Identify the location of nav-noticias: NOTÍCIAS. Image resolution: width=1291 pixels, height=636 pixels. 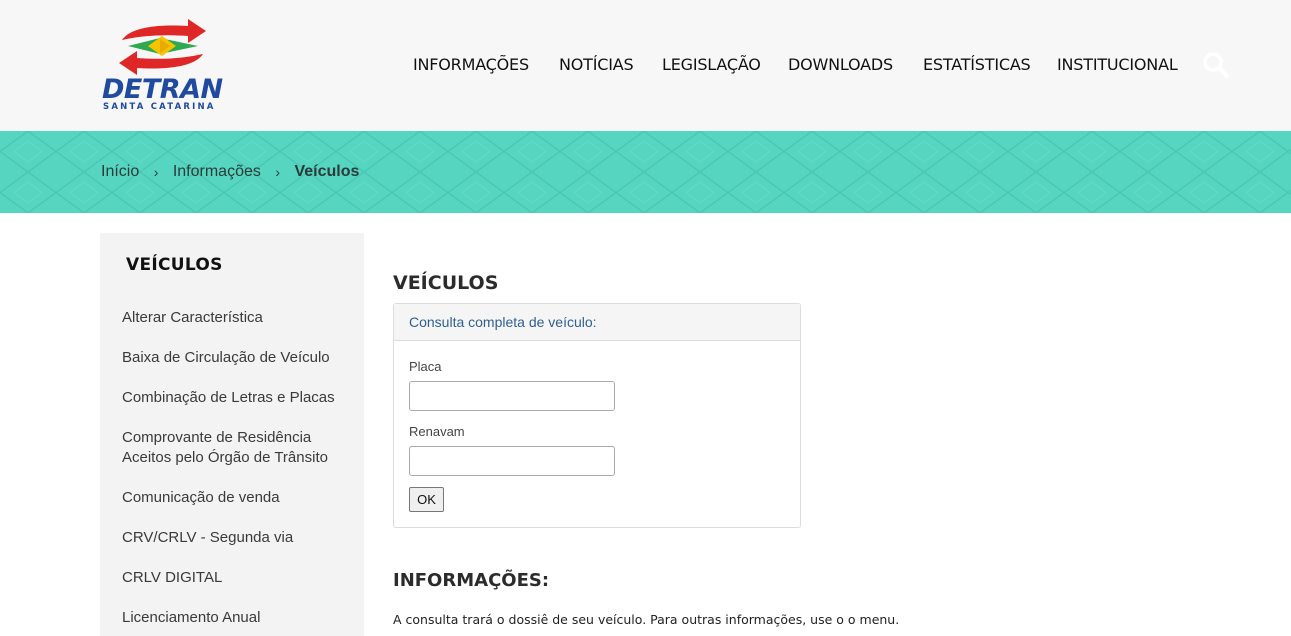
(596, 64).